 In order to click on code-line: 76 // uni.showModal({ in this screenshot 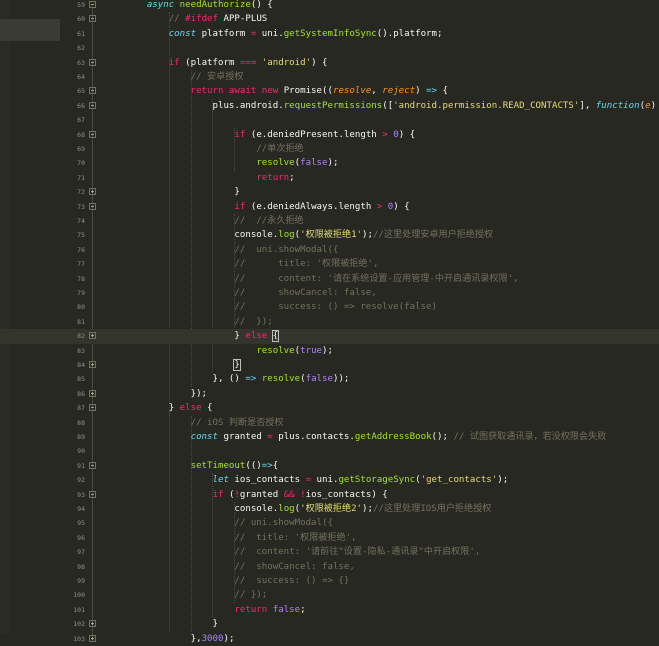, I will do `click(329, 250)`.